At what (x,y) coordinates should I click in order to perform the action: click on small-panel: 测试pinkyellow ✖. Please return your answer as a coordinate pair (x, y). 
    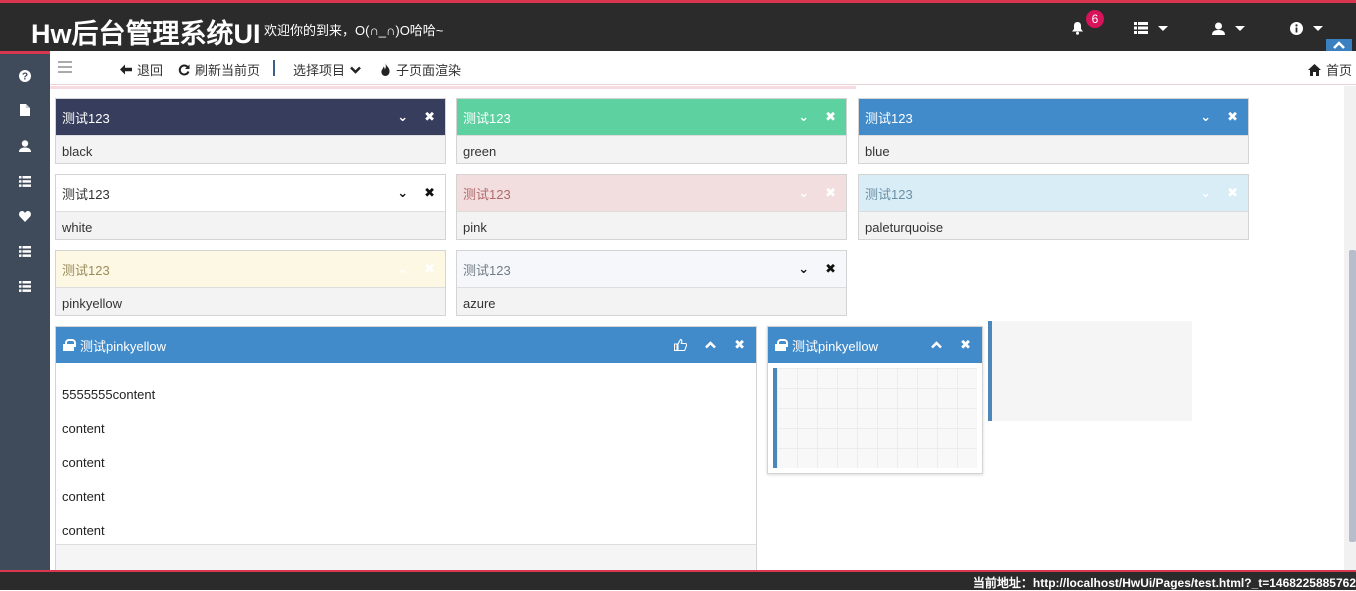
    Looking at the image, I should click on (875, 400).